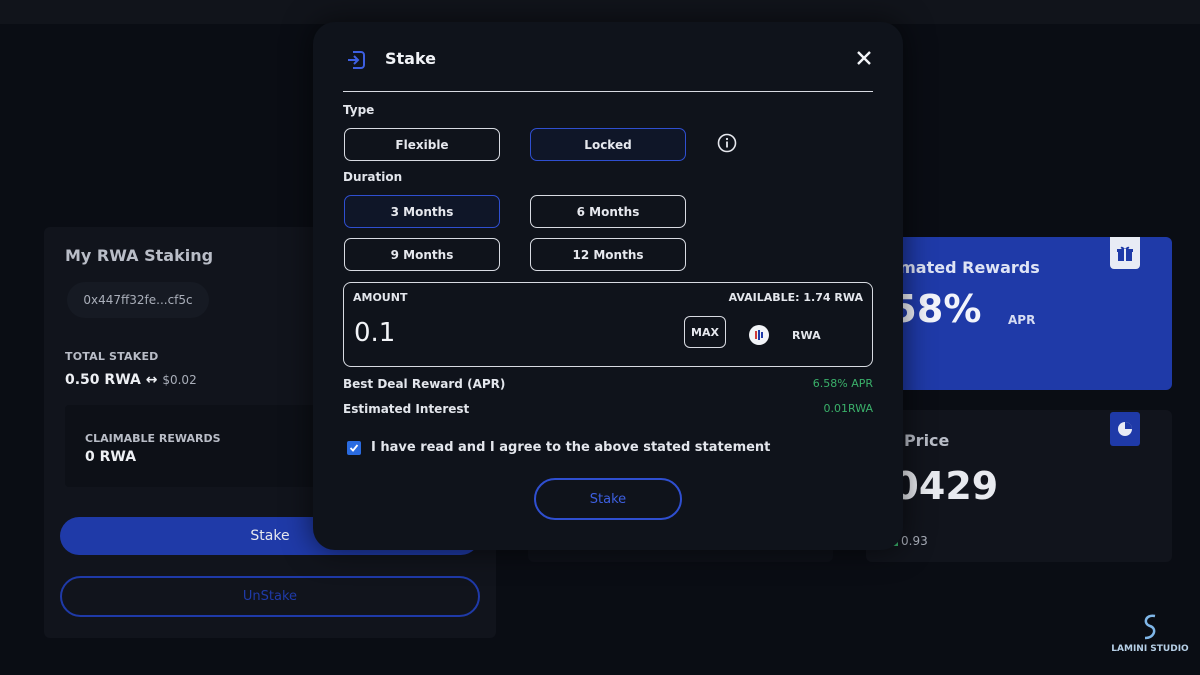  I want to click on total-staked-value: 0.50 RWA ↔ $0.02, so click(131, 380).